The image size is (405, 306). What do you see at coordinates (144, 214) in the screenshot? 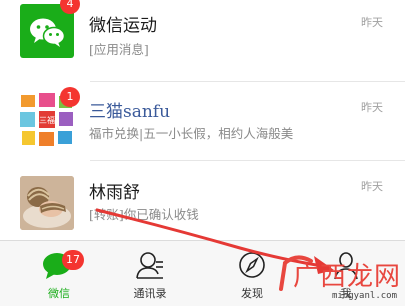
I see `chat-preview: [转账]你已确认收钱` at bounding box center [144, 214].